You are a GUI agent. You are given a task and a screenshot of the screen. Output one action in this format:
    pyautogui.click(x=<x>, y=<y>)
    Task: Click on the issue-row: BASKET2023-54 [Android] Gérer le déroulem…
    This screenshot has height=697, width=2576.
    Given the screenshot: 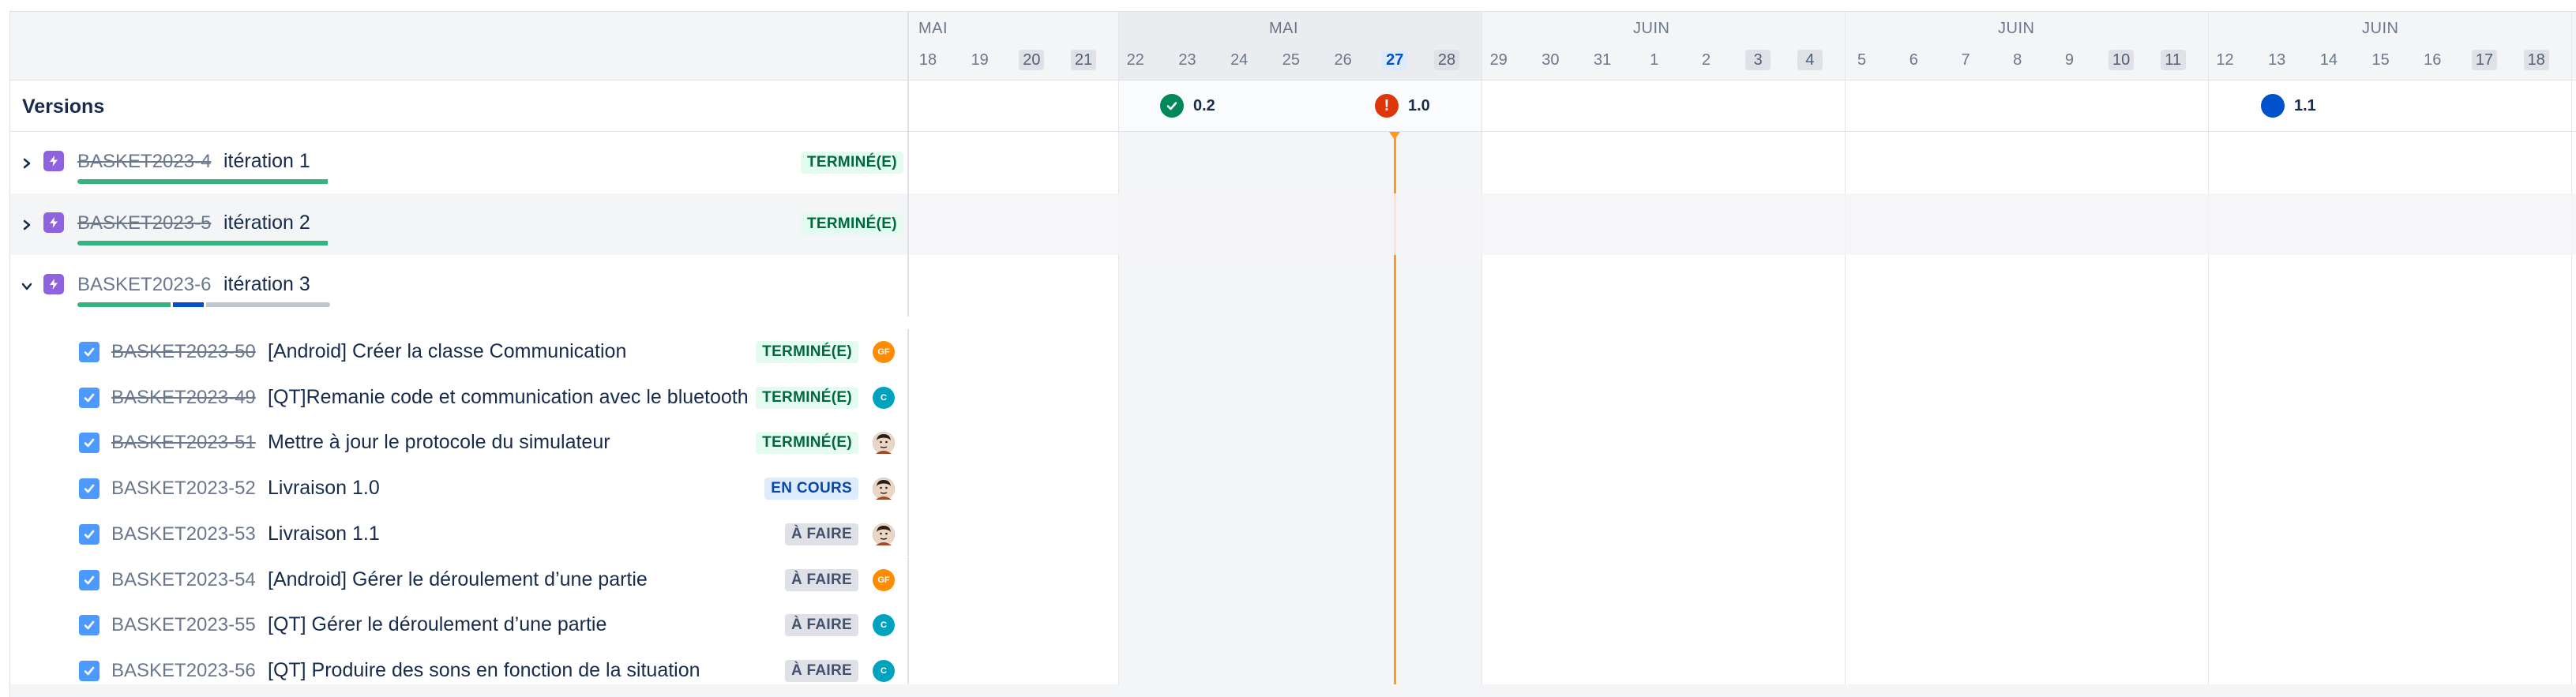 What is the action you would take?
    pyautogui.click(x=459, y=579)
    